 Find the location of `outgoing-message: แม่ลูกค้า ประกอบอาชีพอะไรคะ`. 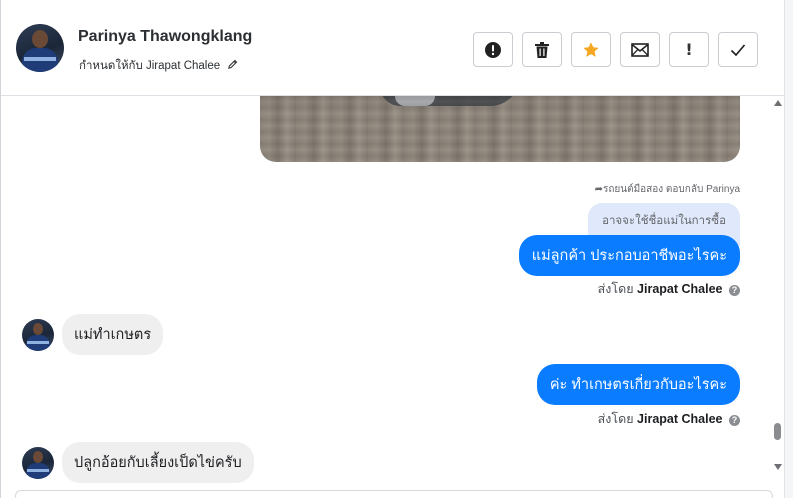

outgoing-message: แม่ลูกค้า ประกอบอาชีพอะไรคะ is located at coordinates (629, 255).